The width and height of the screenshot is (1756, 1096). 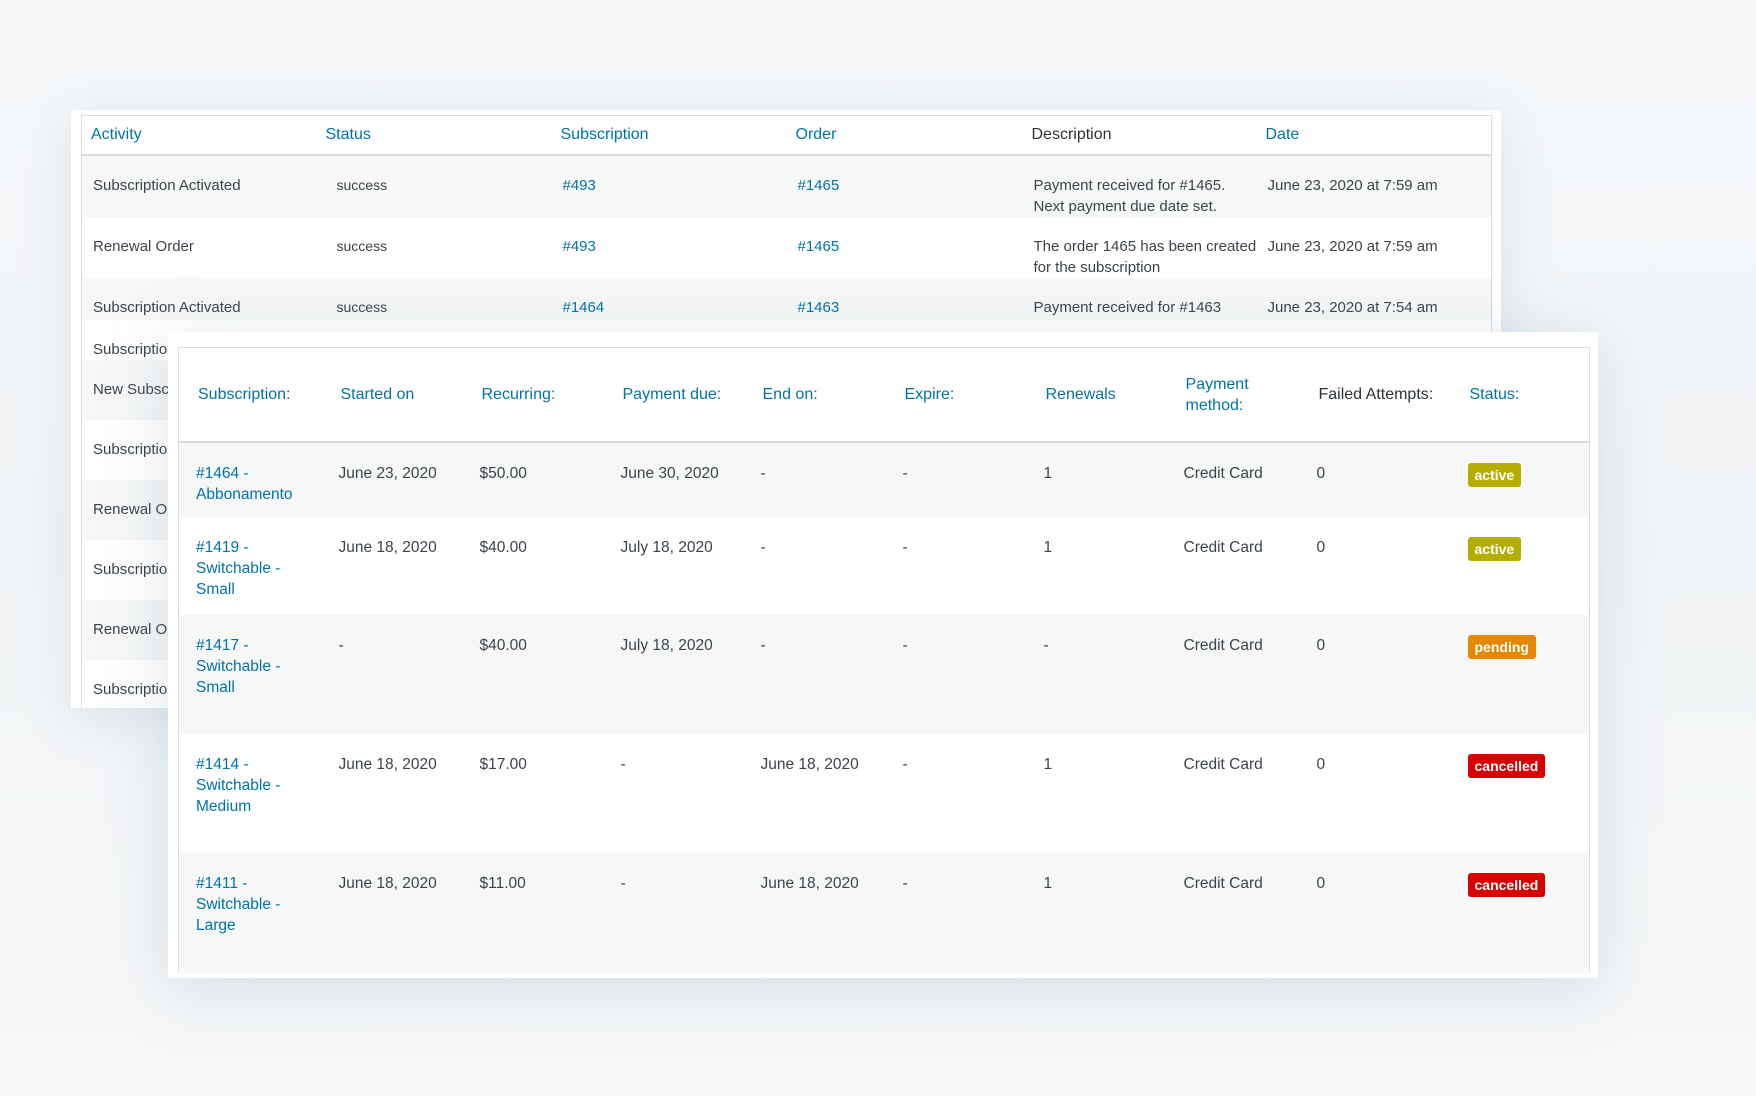 What do you see at coordinates (533, 913) in the screenshot?
I see `subscription-cell-recurring: $11.00` at bounding box center [533, 913].